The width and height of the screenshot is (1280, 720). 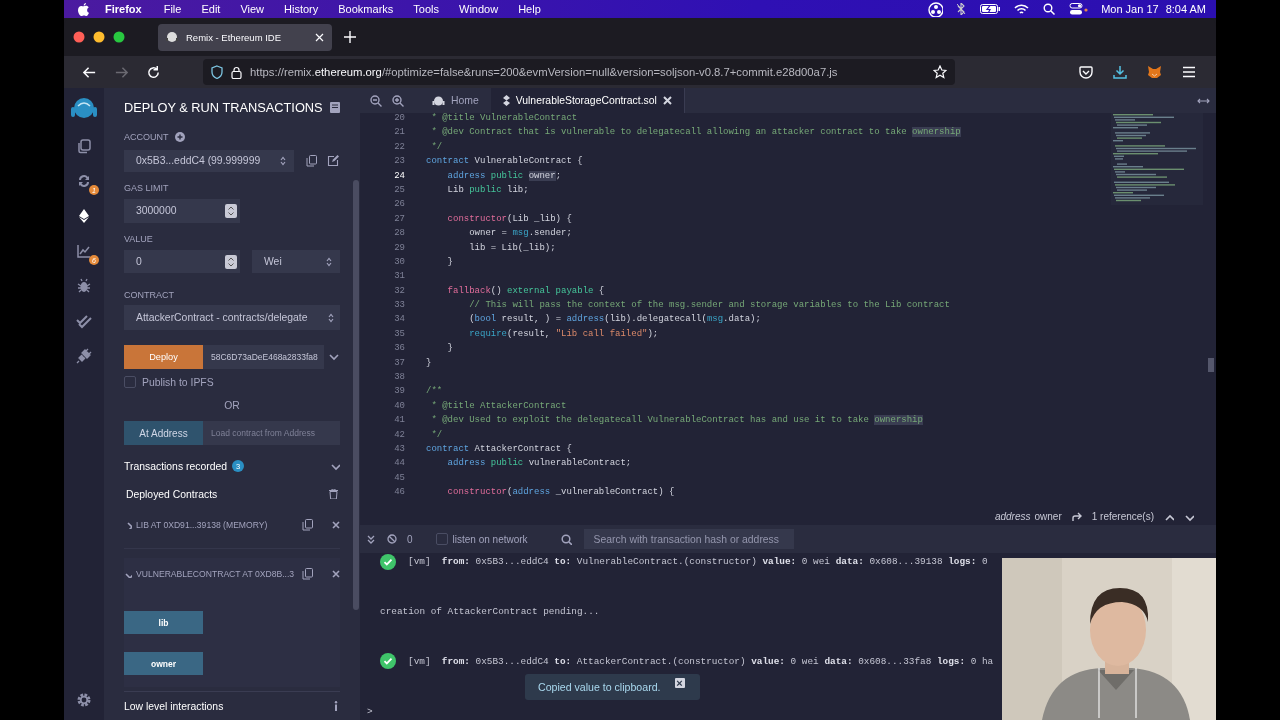 I want to click on select-arrows-icon, so click(x=283, y=160).